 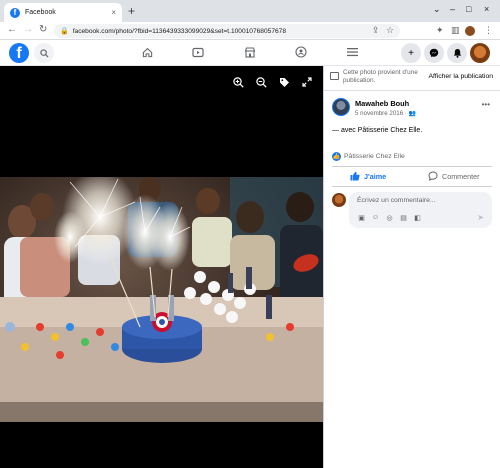 I want to click on comment-tools: ▣ ☺ ◎ ▤ ◧, so click(x=389, y=217).